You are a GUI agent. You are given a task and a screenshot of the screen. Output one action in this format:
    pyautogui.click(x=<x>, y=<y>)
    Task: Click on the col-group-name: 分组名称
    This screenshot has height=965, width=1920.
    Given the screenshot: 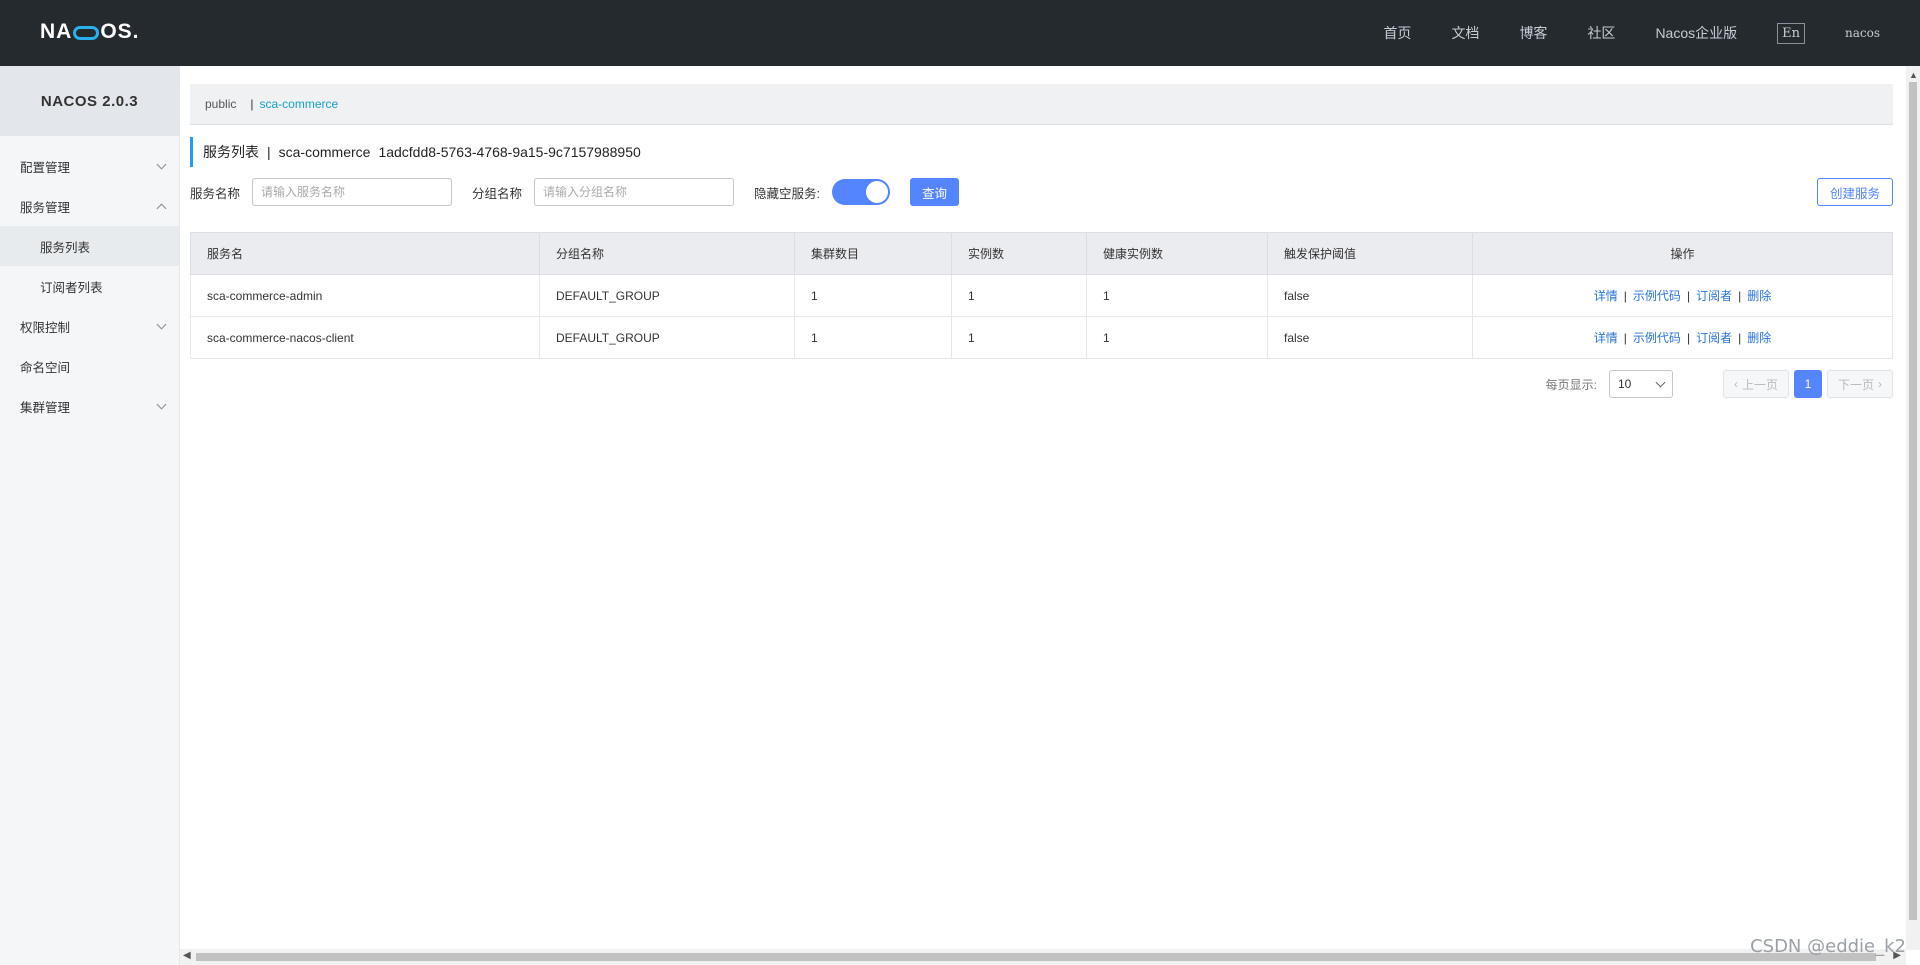 What is the action you would take?
    pyautogui.click(x=667, y=253)
    